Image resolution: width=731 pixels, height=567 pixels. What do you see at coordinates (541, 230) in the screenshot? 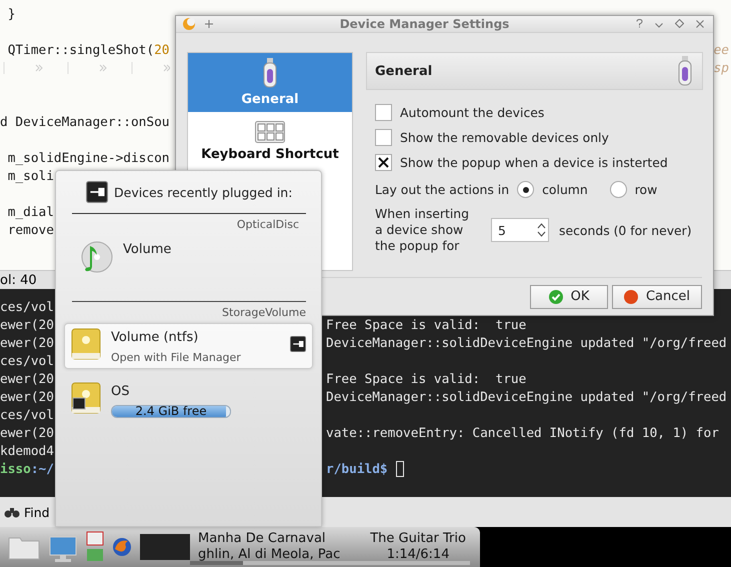
I see `spin-arrows-icon` at bounding box center [541, 230].